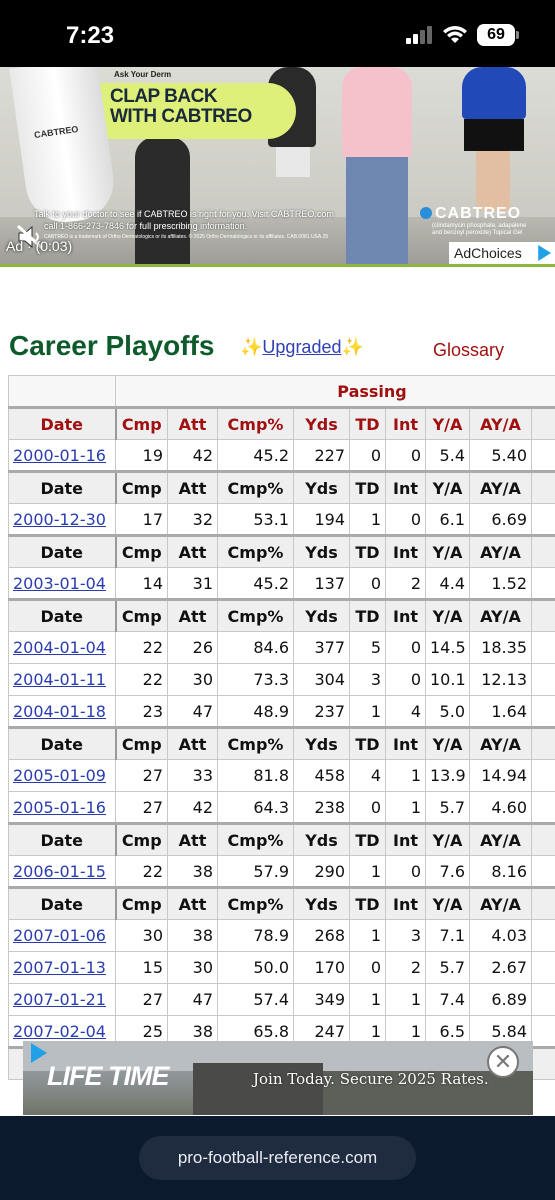 Image resolution: width=555 pixels, height=1200 pixels. I want to click on game-date-link: 2007-01-21, so click(59, 999).